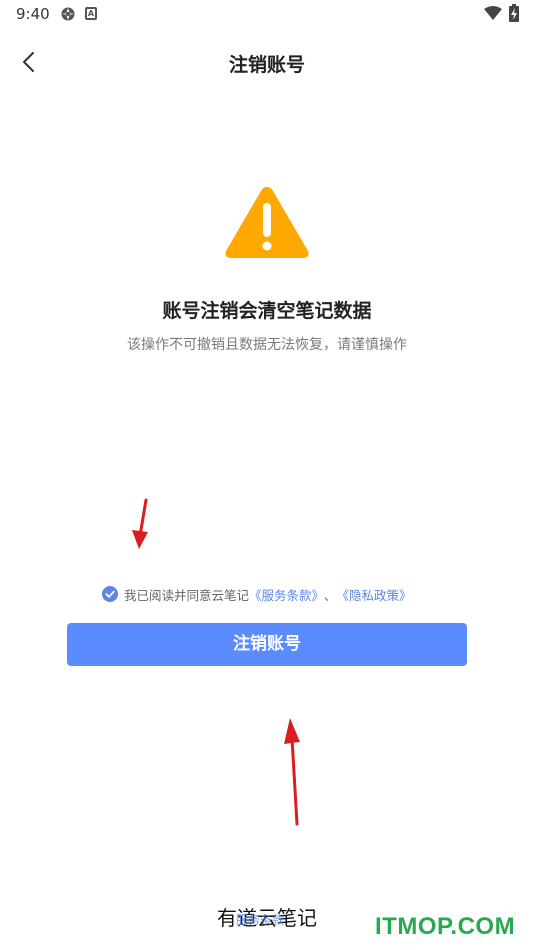  I want to click on watermark: ITMOP.COM, so click(445, 926).